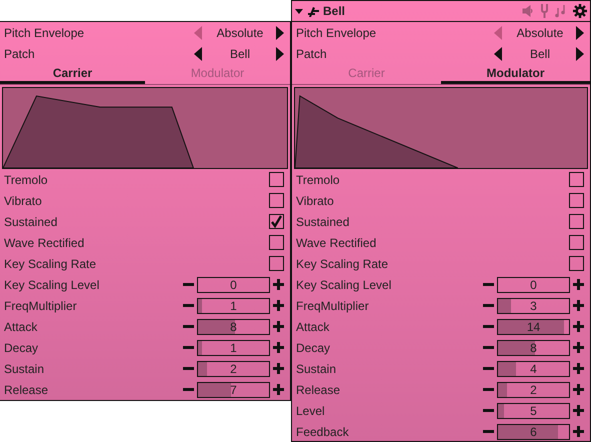 Image resolution: width=591 pixels, height=442 pixels. Describe the element at coordinates (515, 74) in the screenshot. I see `tab: Modulator` at that location.